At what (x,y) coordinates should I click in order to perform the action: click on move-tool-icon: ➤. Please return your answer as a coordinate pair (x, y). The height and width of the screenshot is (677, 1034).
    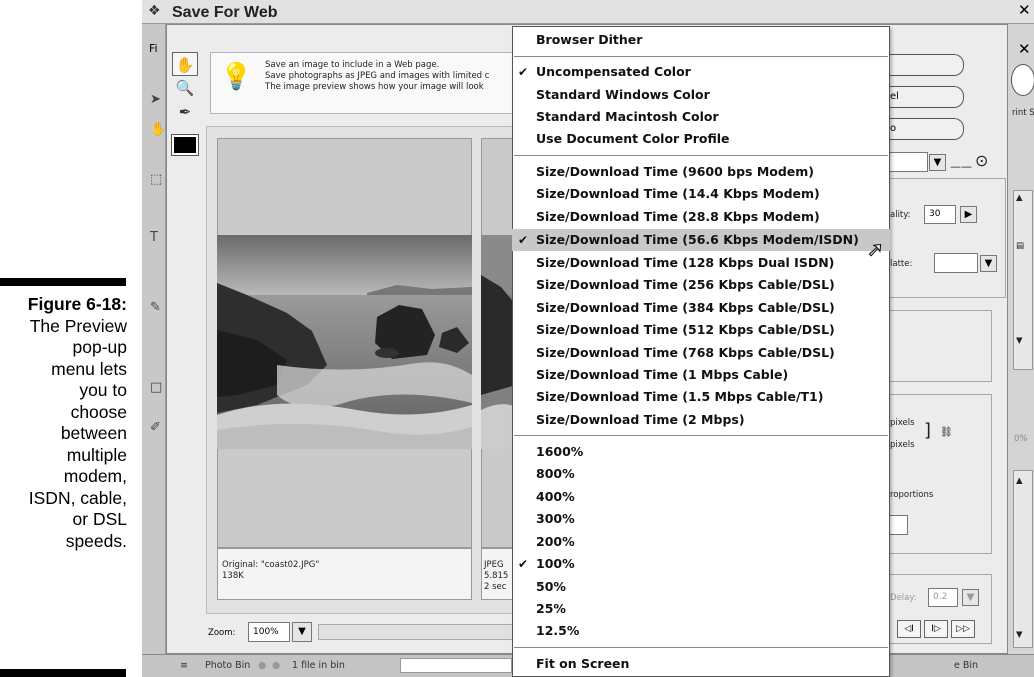
    Looking at the image, I should click on (155, 99).